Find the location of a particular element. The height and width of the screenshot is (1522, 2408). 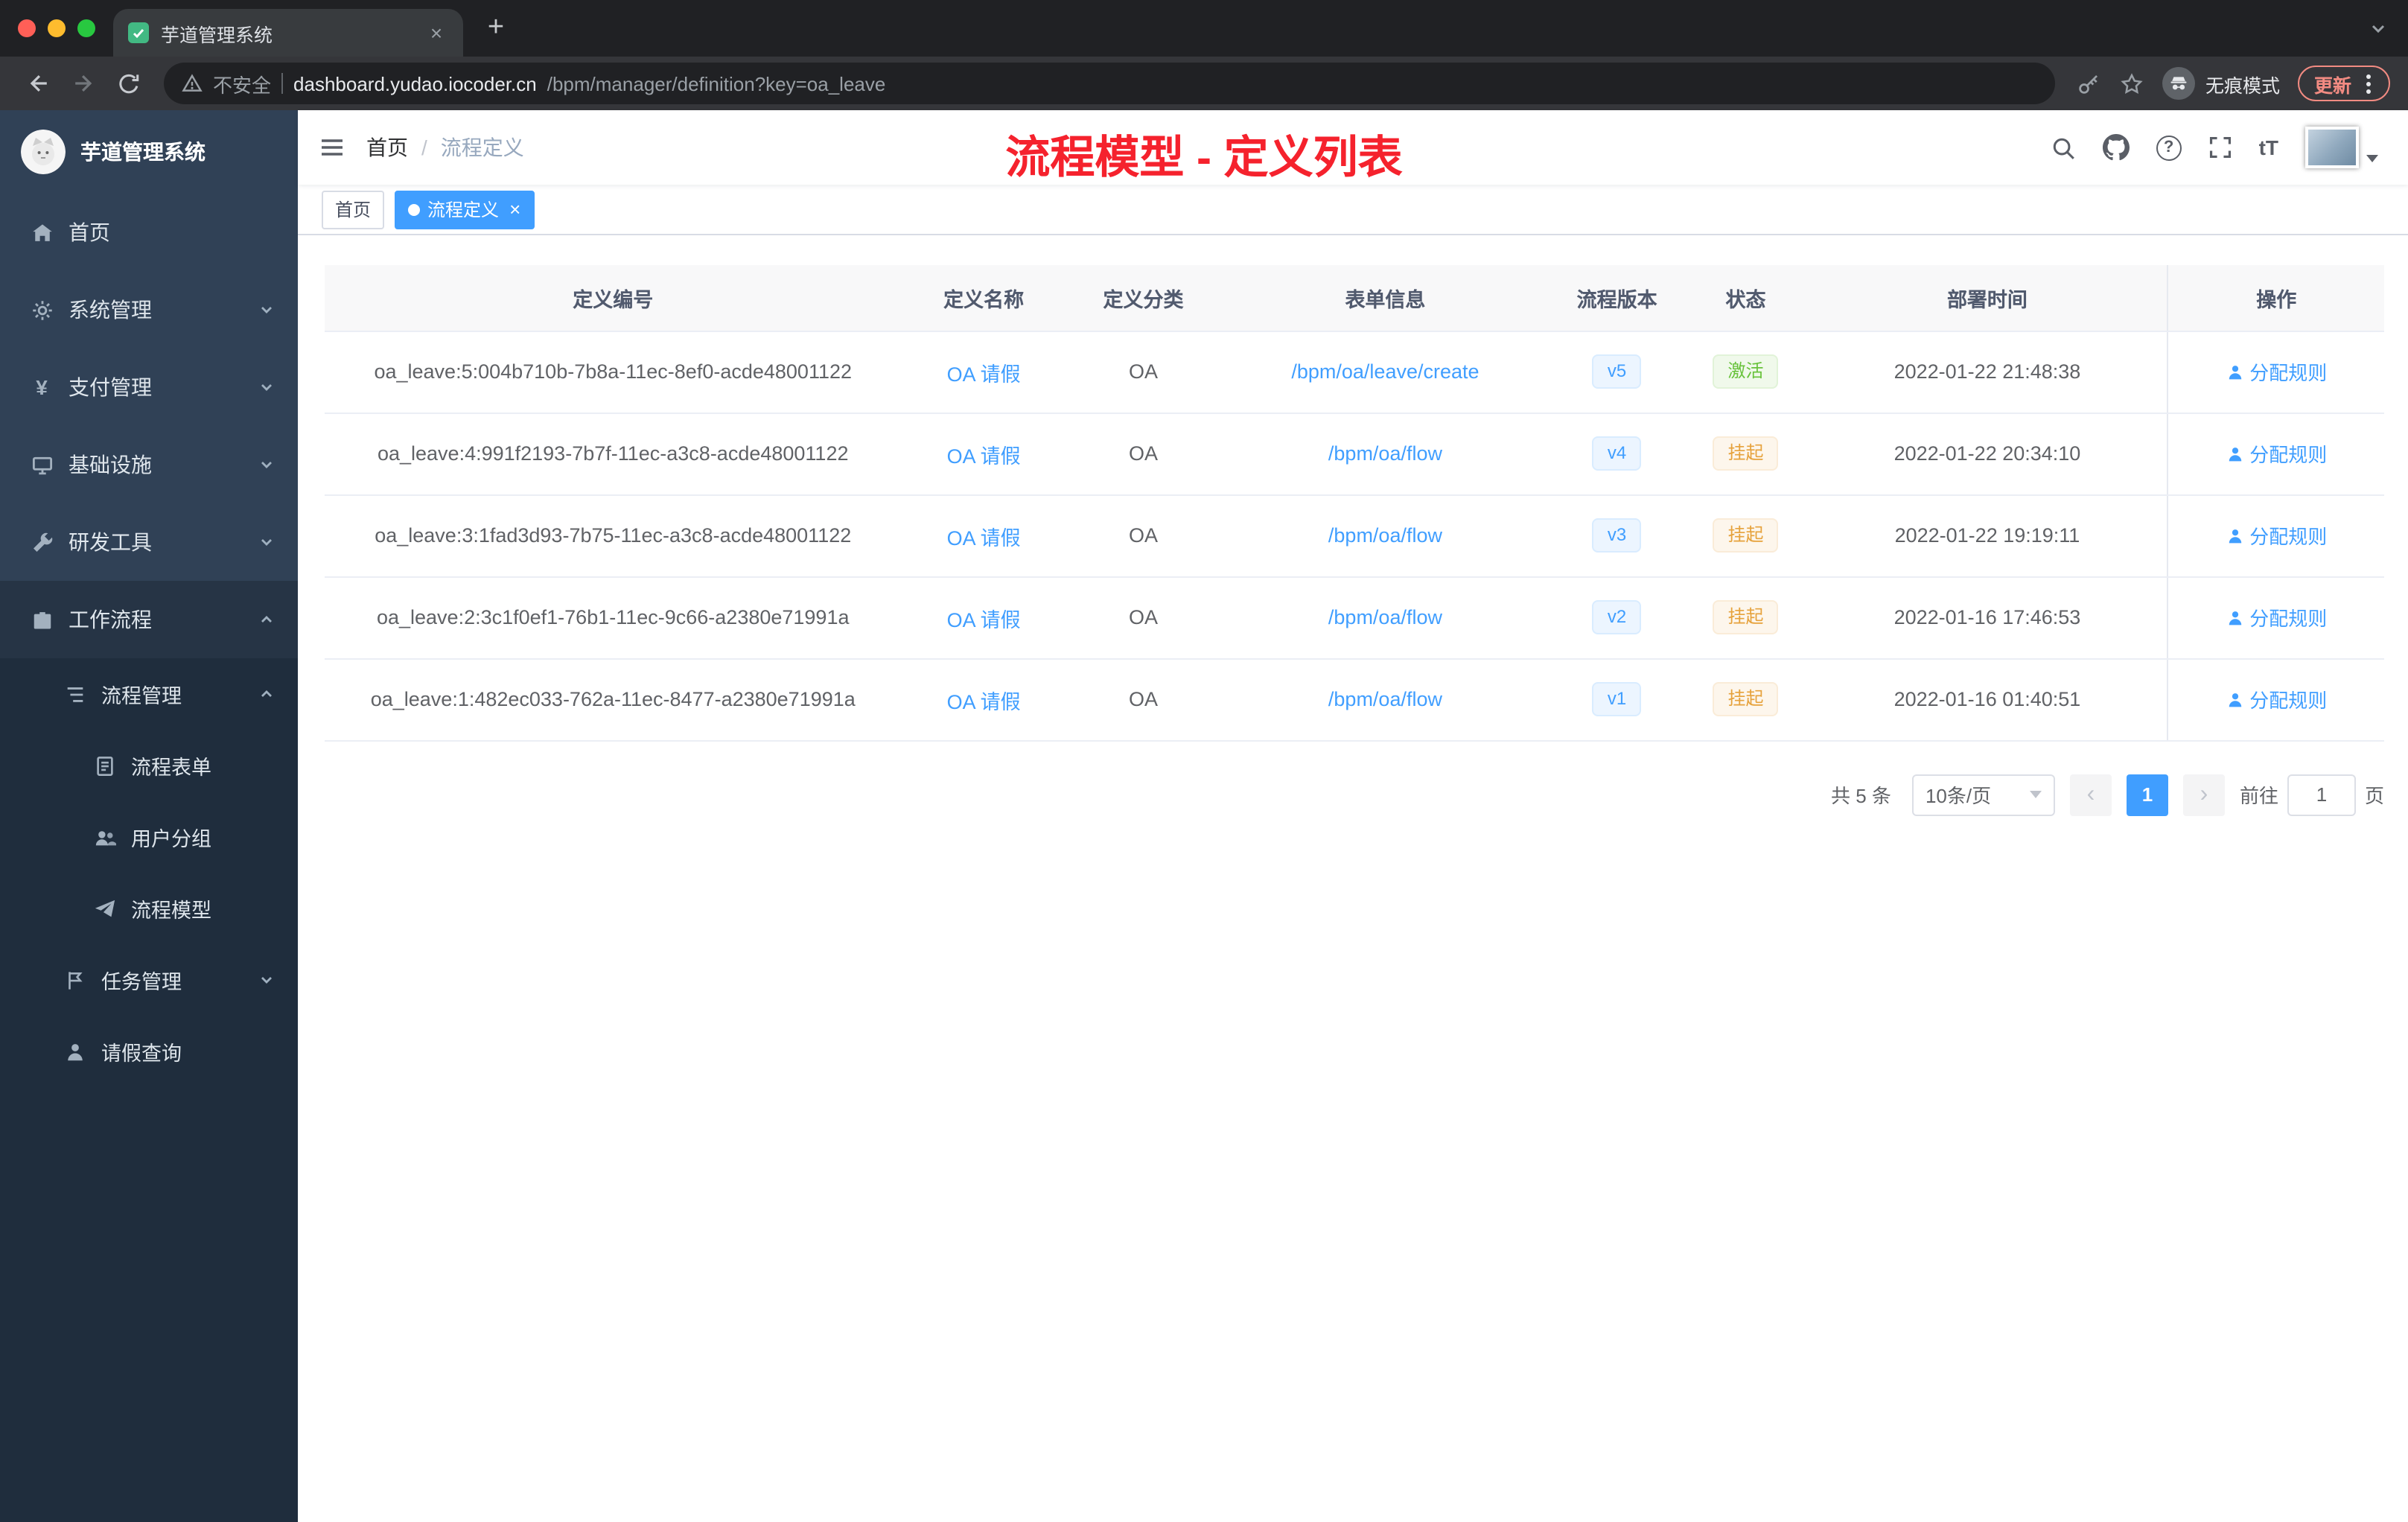

version-badge: v3 is located at coordinates (1617, 535).